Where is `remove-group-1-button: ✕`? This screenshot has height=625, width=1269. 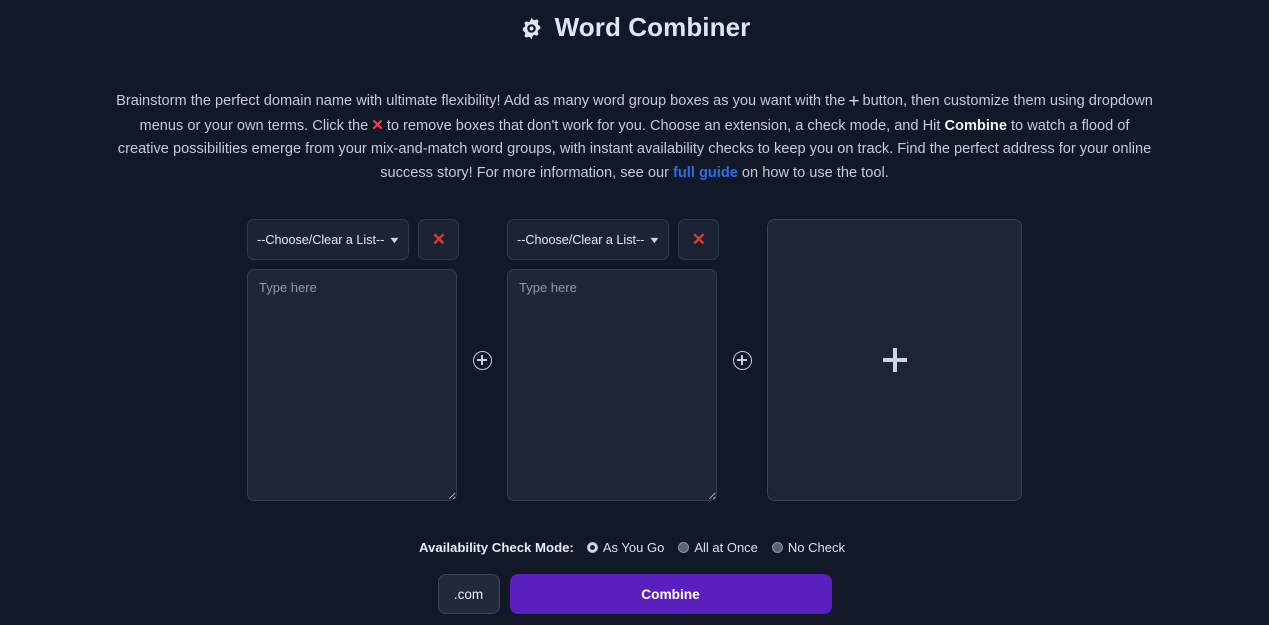
remove-group-1-button: ✕ is located at coordinates (439, 239).